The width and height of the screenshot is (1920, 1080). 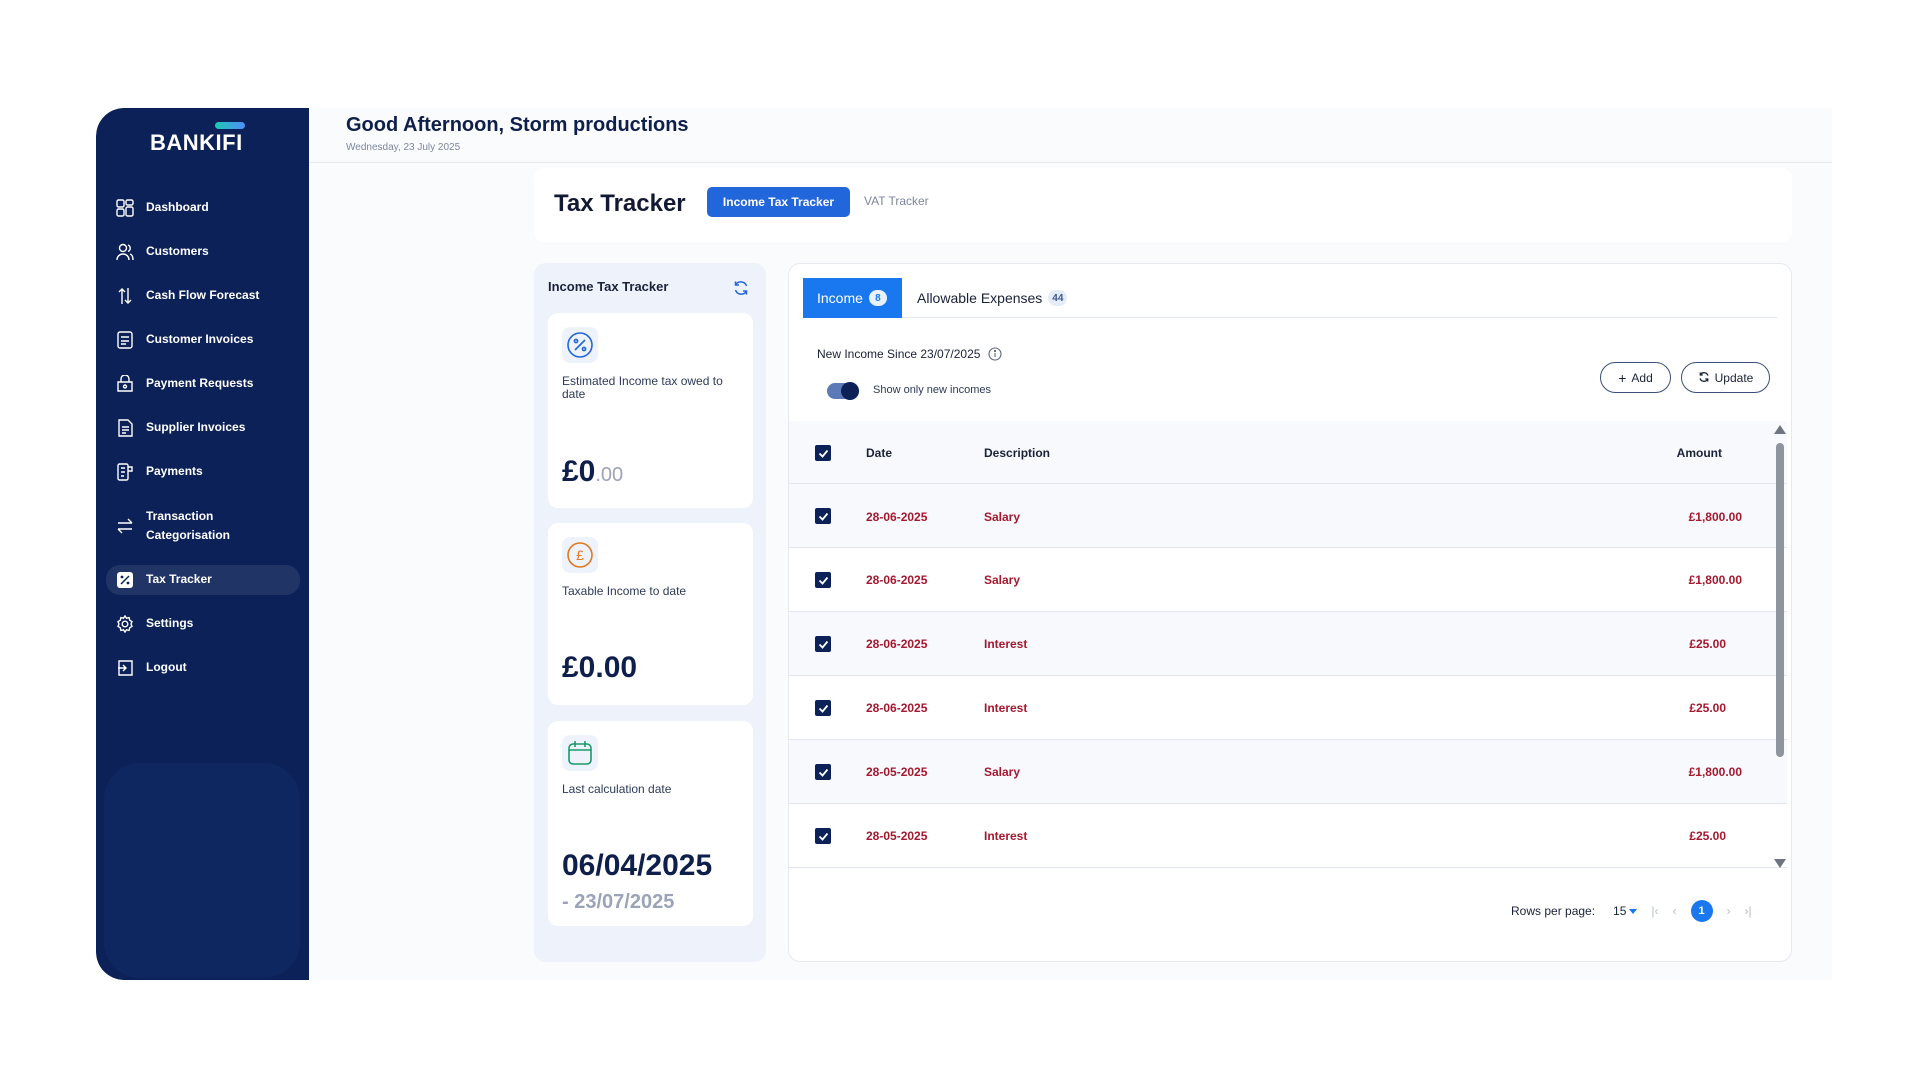 I want to click on tab-vat-tracker: VAT Tracker, so click(x=896, y=201).